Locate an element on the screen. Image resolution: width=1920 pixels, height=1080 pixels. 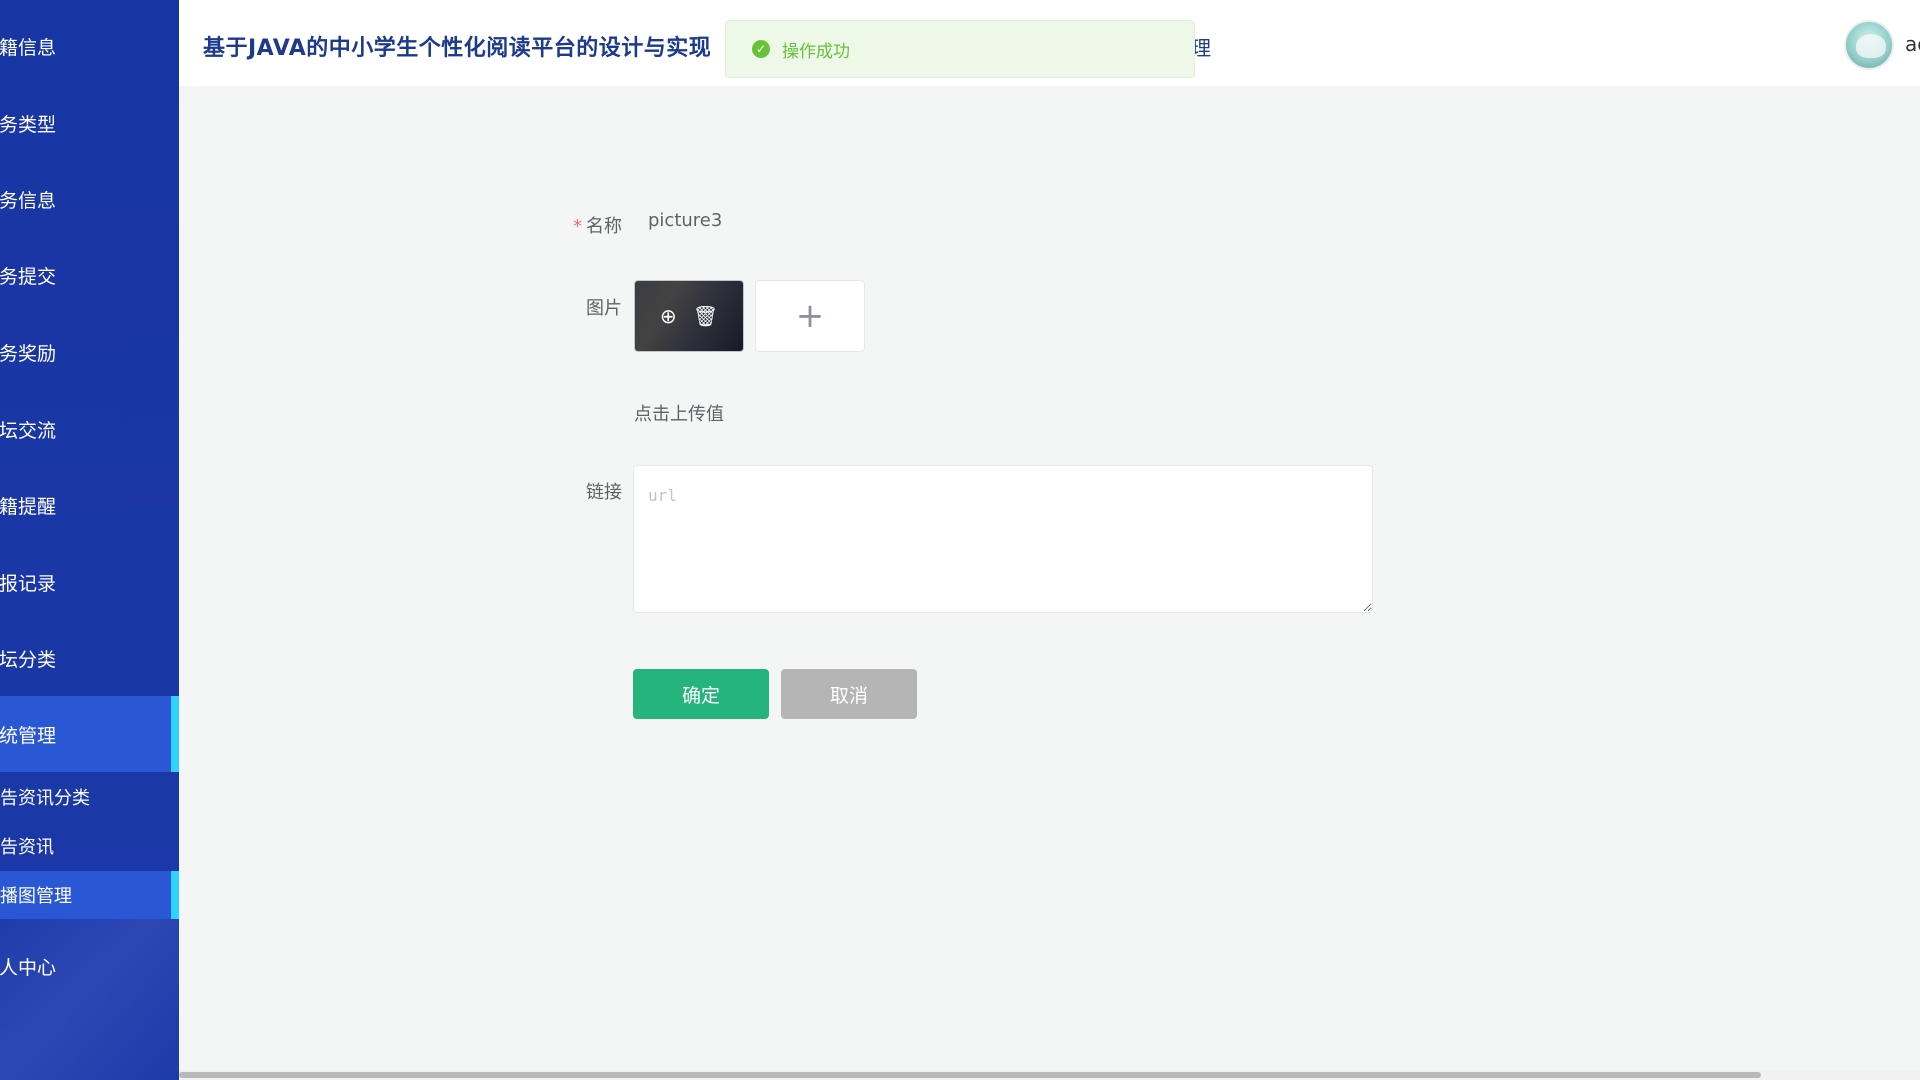
sidebar-item-label: 坛分类 is located at coordinates (28, 659).